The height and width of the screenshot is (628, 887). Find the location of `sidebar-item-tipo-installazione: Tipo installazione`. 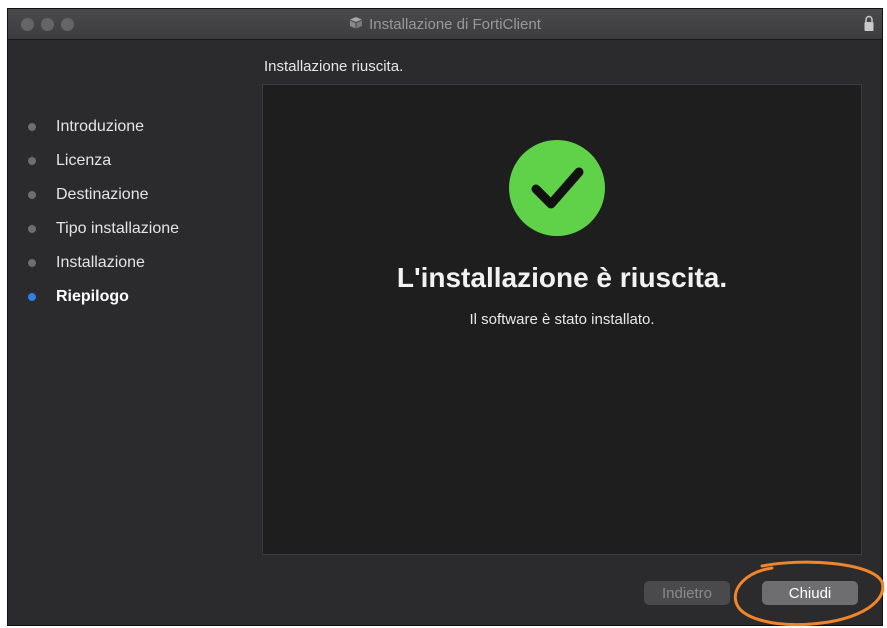

sidebar-item-tipo-installazione: Tipo installazione is located at coordinates (130, 229).